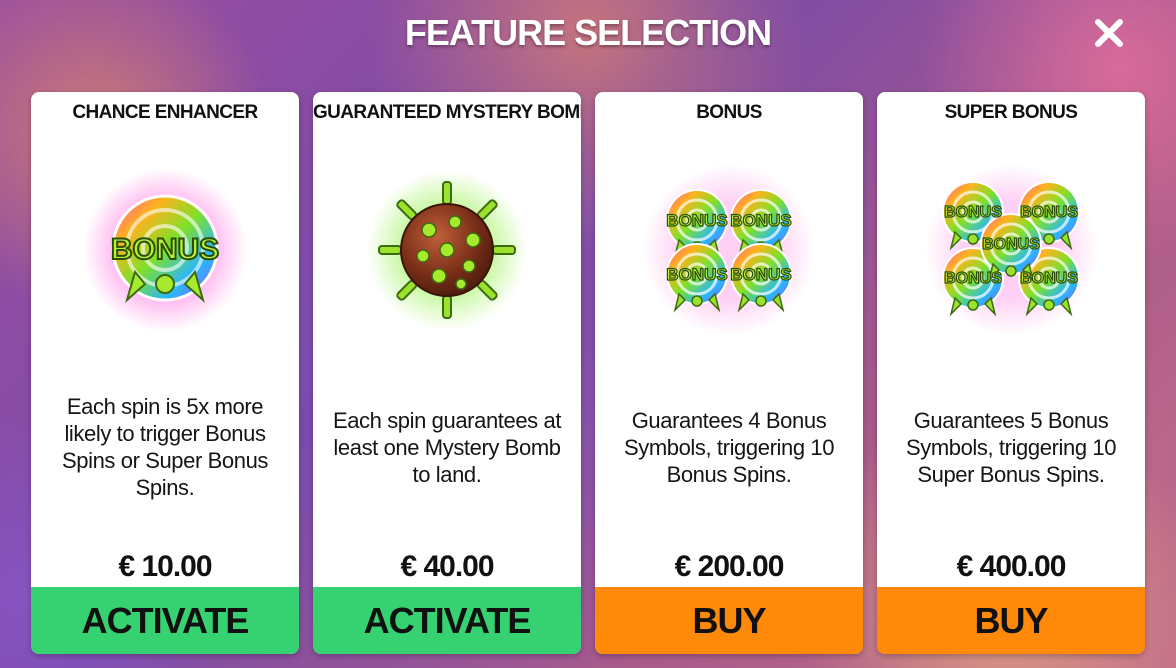 This screenshot has height=668, width=1176. What do you see at coordinates (165, 566) in the screenshot?
I see `card-price: € 10.00` at bounding box center [165, 566].